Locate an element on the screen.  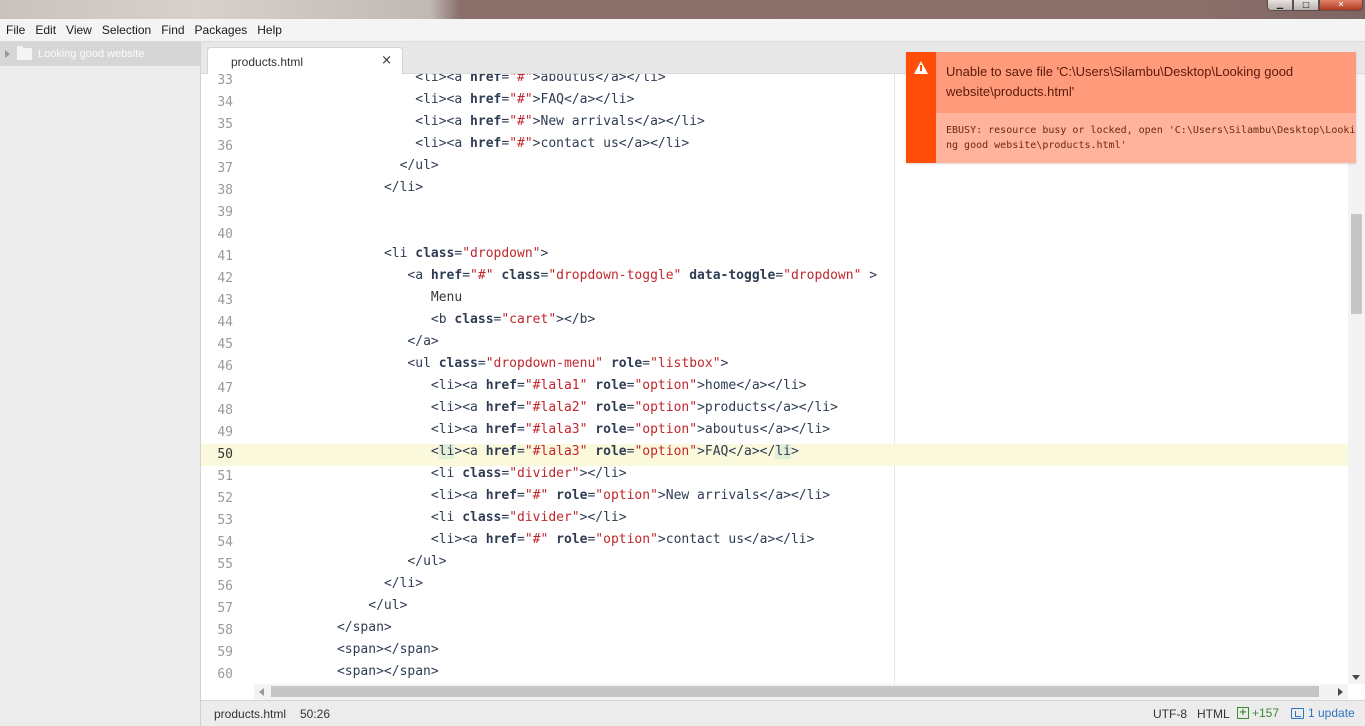
maximize-button: □ is located at coordinates (1306, 5).